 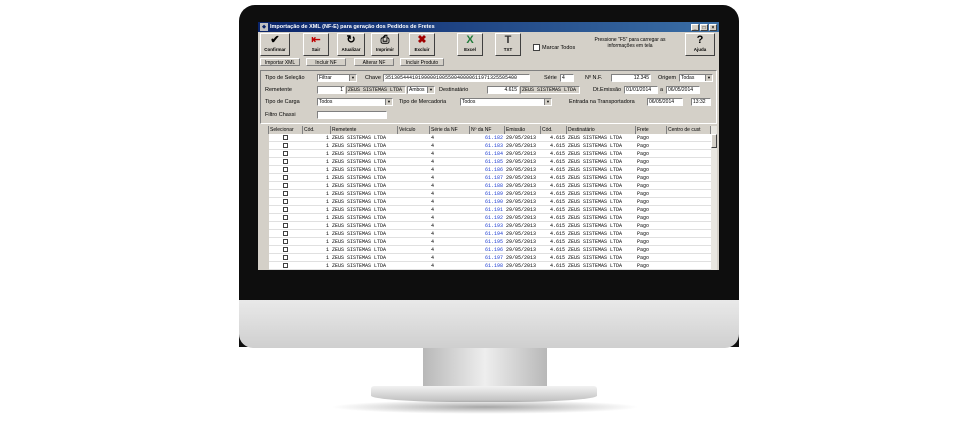 What do you see at coordinates (421, 90) in the screenshot?
I see `ambos-select: Ambos ▼` at bounding box center [421, 90].